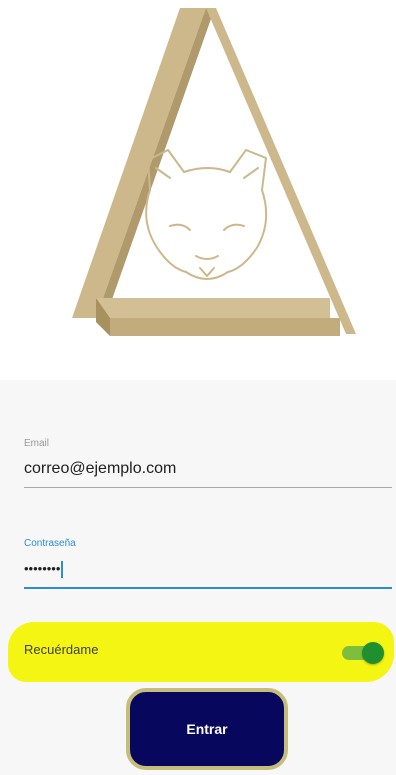 The height and width of the screenshot is (775, 396). I want to click on remember-me-label: Recuérdame, so click(61, 649).